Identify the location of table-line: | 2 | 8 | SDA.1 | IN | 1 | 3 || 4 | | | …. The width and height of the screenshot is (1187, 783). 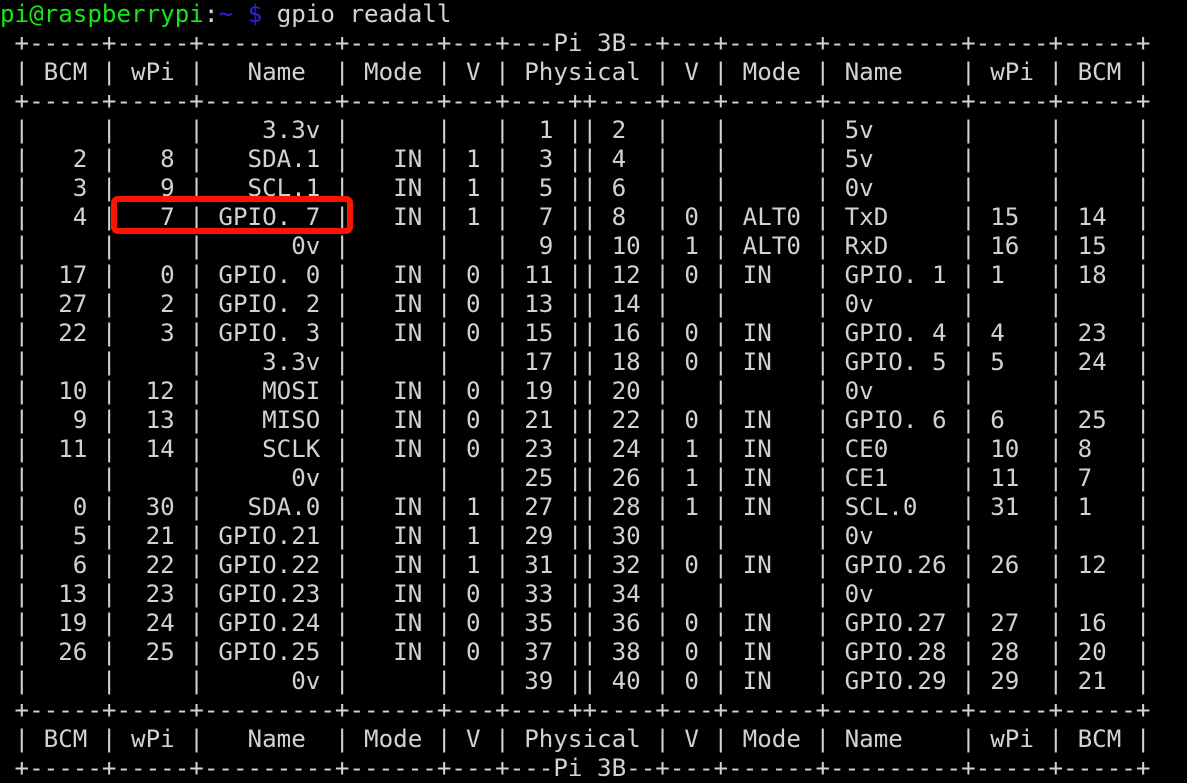
(575, 159).